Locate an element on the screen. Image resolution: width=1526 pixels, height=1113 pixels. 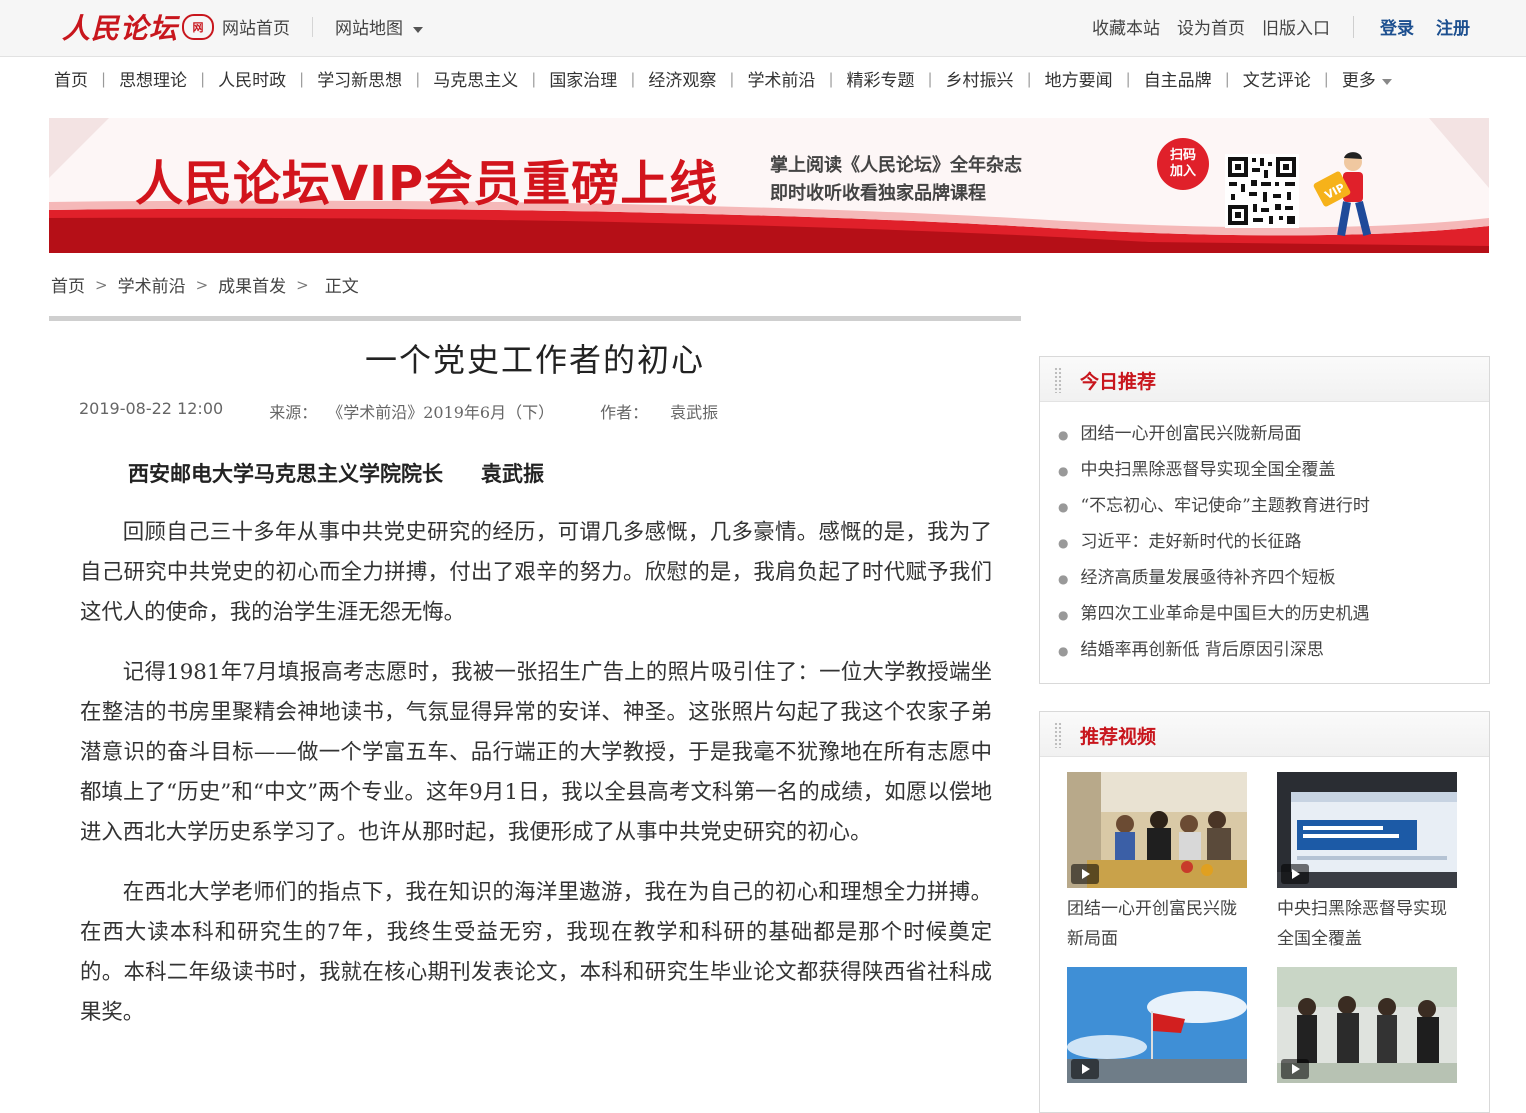
list-item: ● 经济高质量发展亟待补齐四个短板 is located at coordinates (1273, 578).